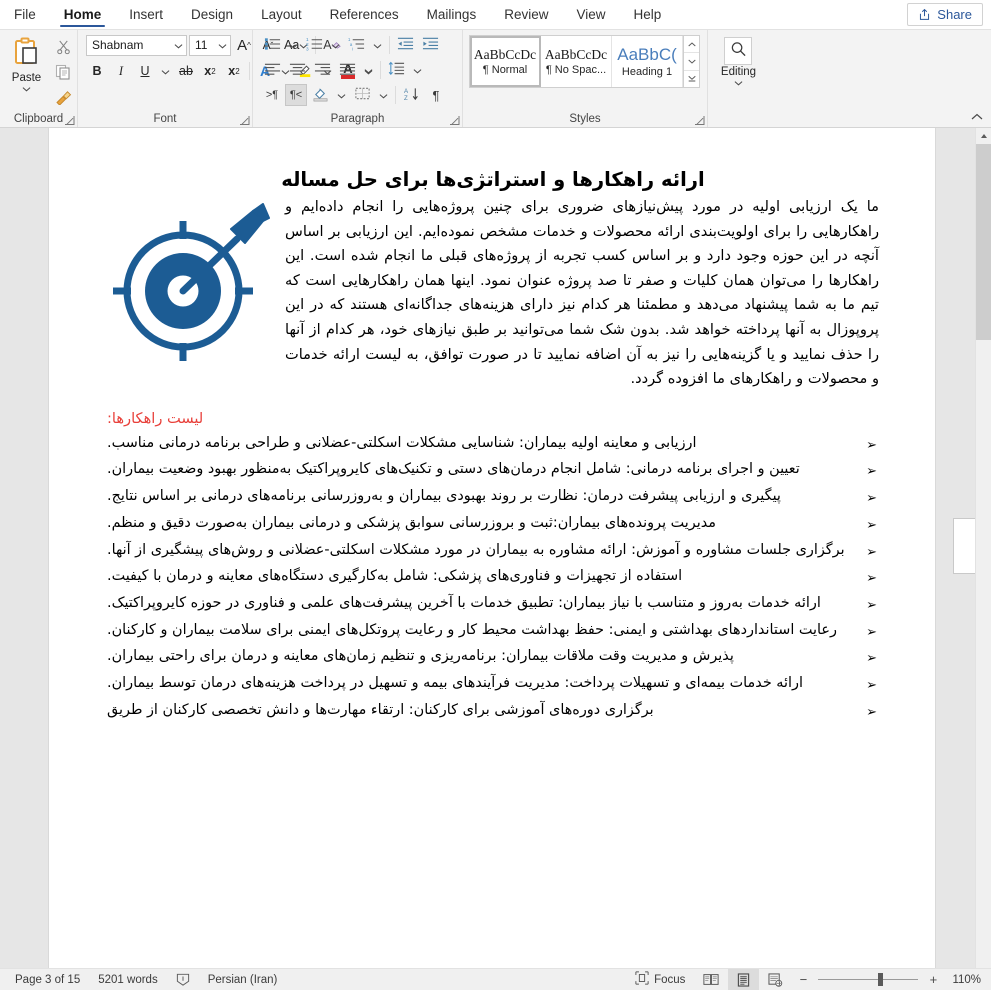  I want to click on scroll-up-button, so click(983, 136).